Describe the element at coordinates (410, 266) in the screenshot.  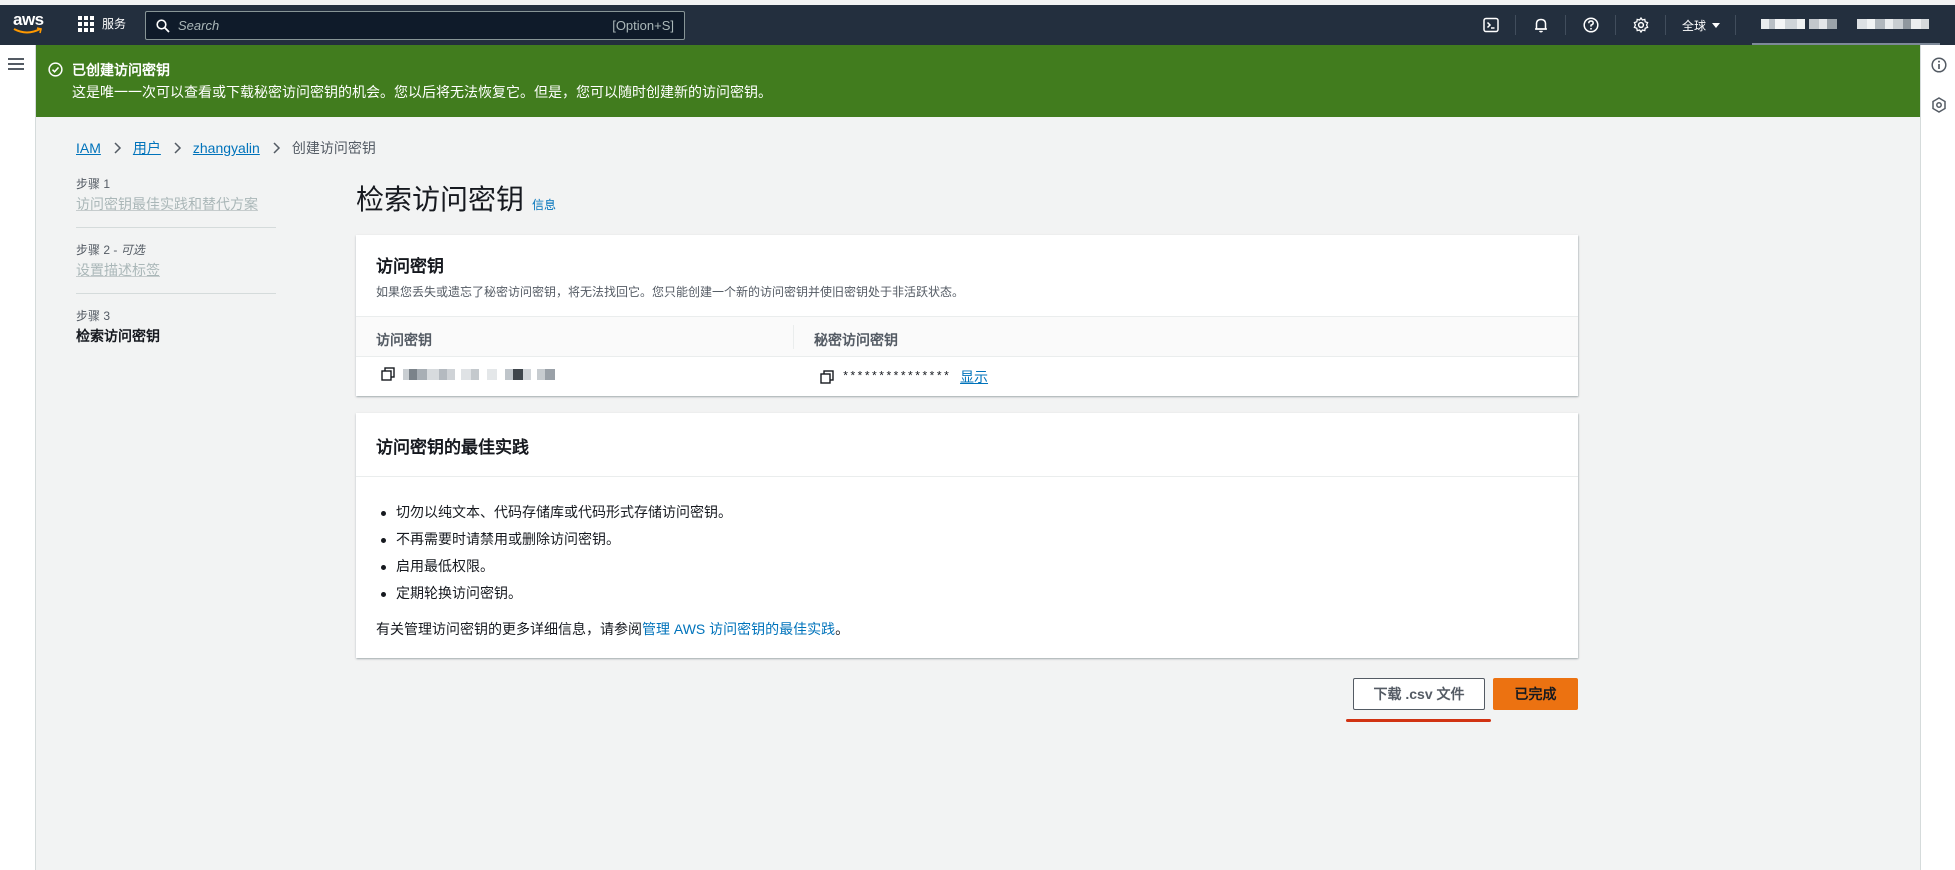
I see `card-title: 访问密钥` at that location.